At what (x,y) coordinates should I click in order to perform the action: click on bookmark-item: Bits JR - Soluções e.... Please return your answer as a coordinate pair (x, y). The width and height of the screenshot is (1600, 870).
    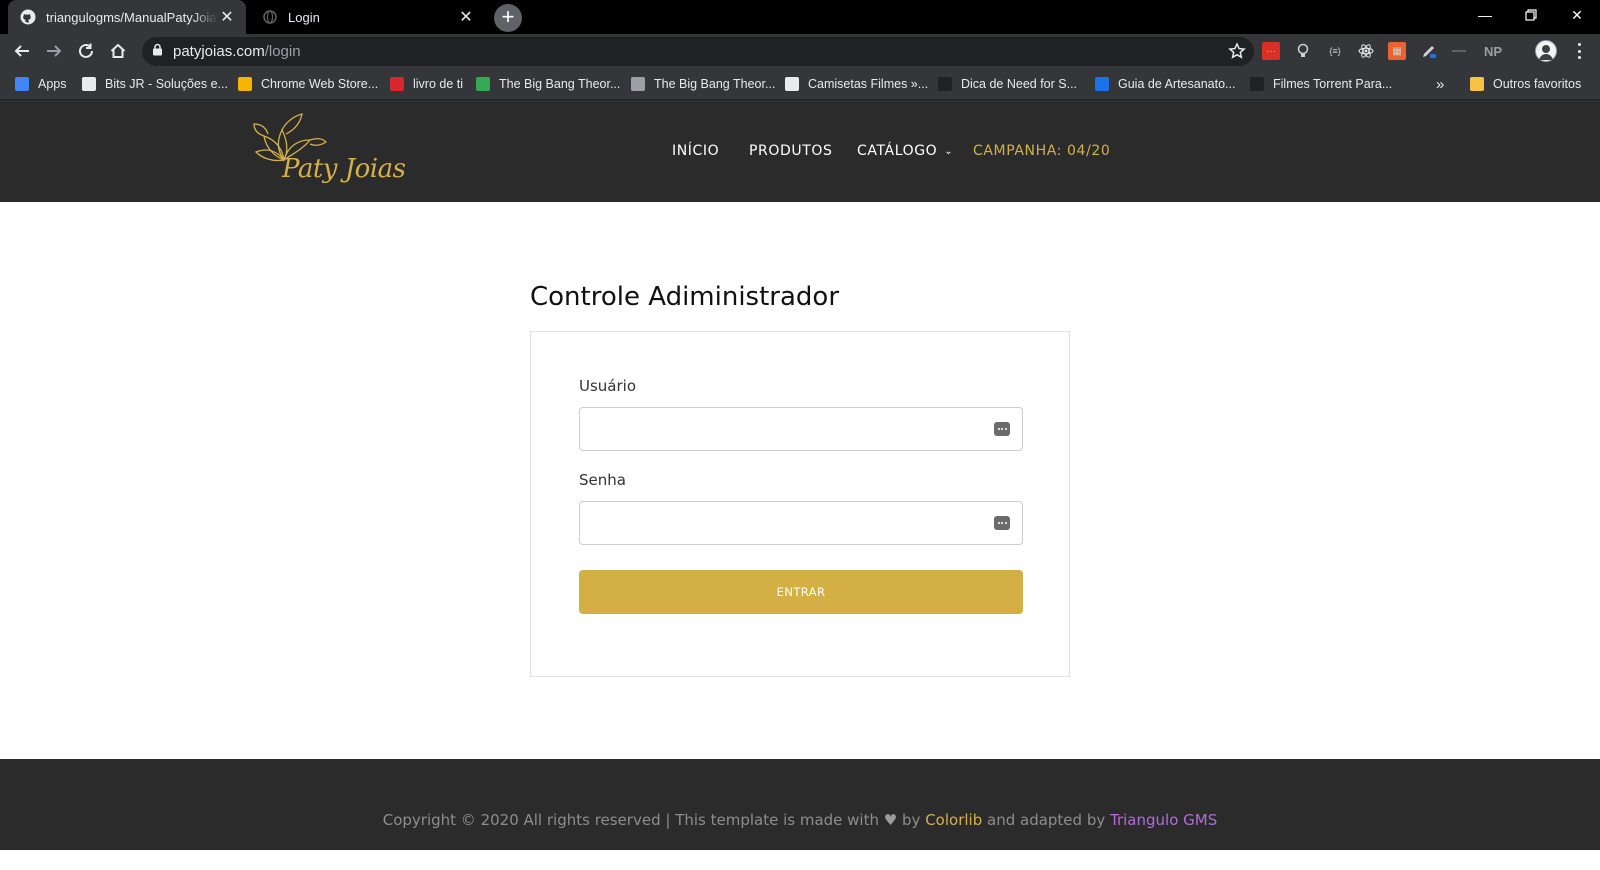
    Looking at the image, I should click on (155, 84).